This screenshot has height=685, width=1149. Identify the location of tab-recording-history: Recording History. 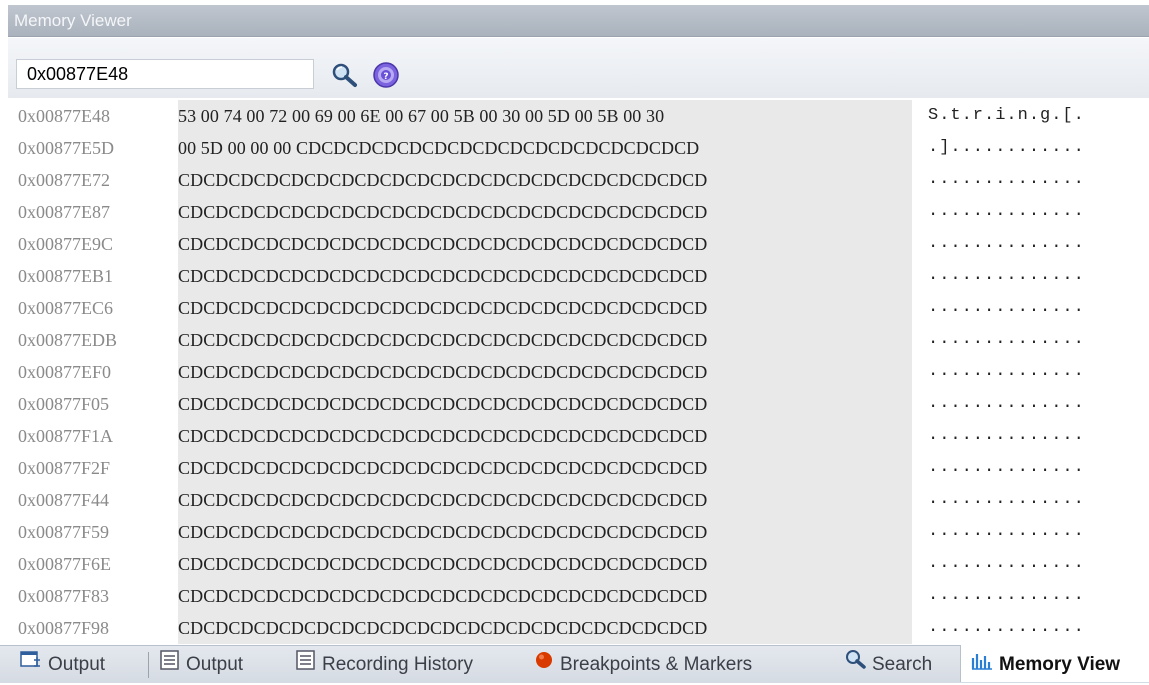
(384, 663).